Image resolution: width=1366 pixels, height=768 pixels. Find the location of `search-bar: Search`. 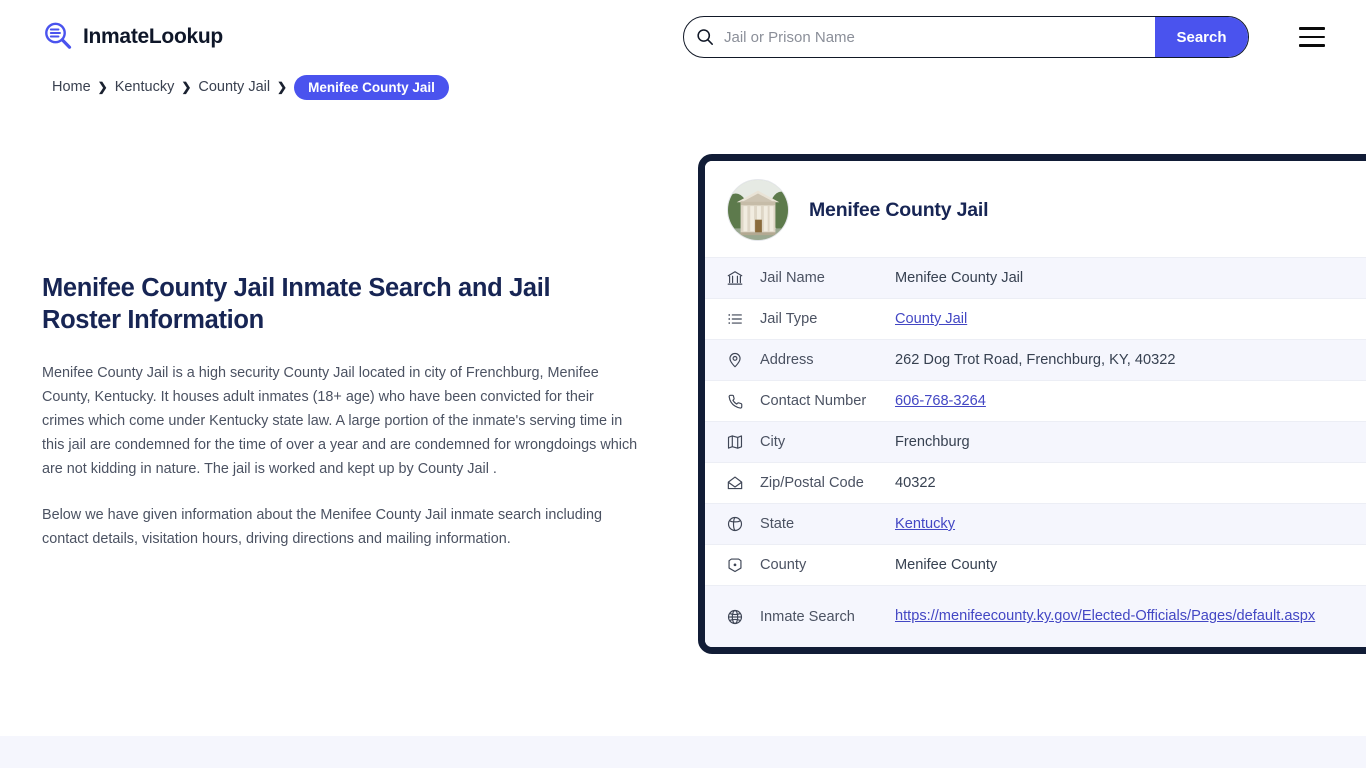

search-bar: Search is located at coordinates (966, 37).